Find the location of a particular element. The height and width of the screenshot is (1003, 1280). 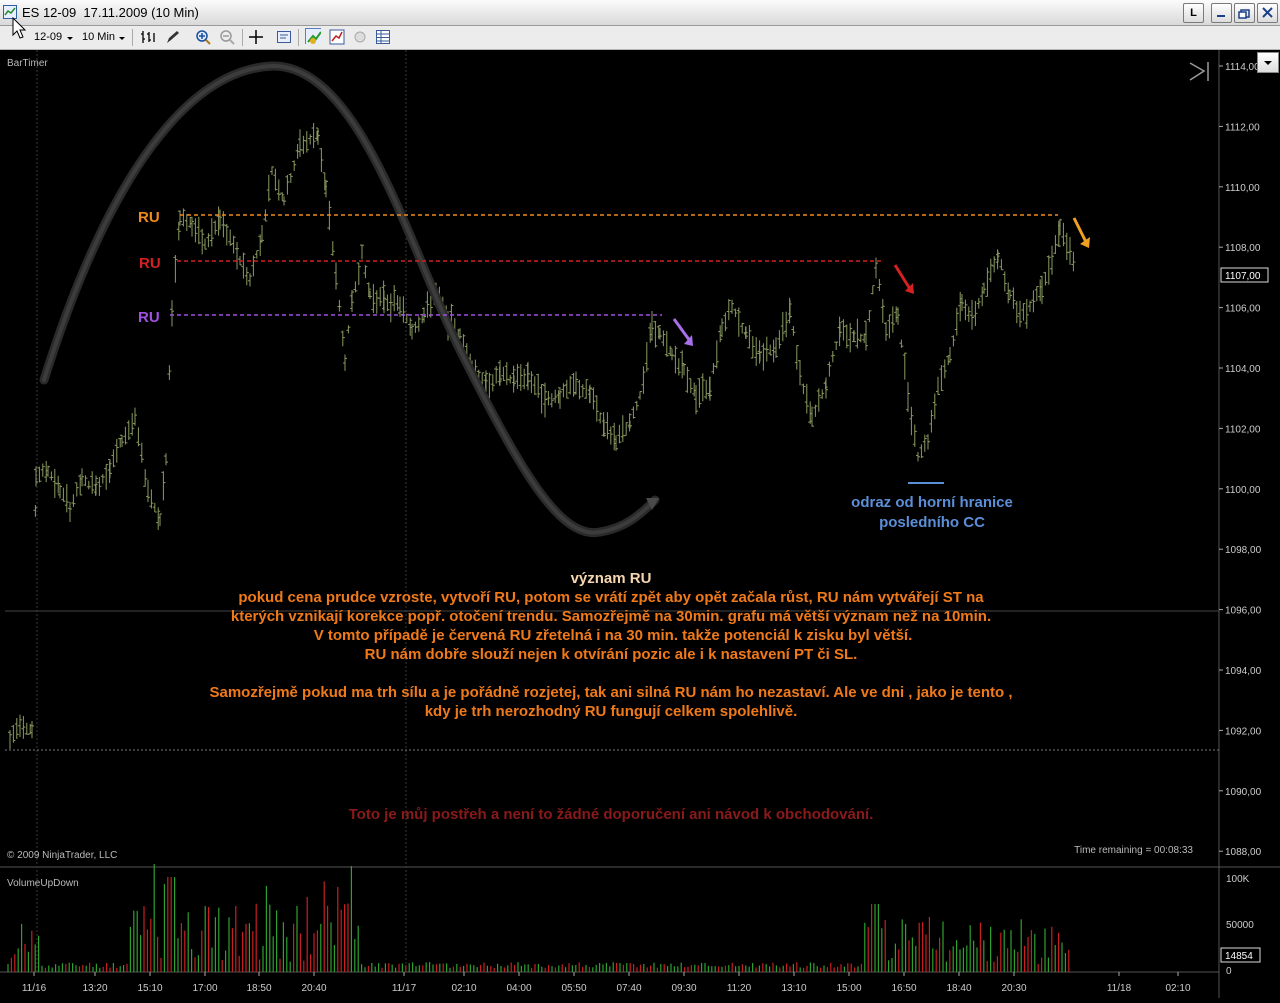

current-volume-box: 14854 is located at coordinates (1240, 955).